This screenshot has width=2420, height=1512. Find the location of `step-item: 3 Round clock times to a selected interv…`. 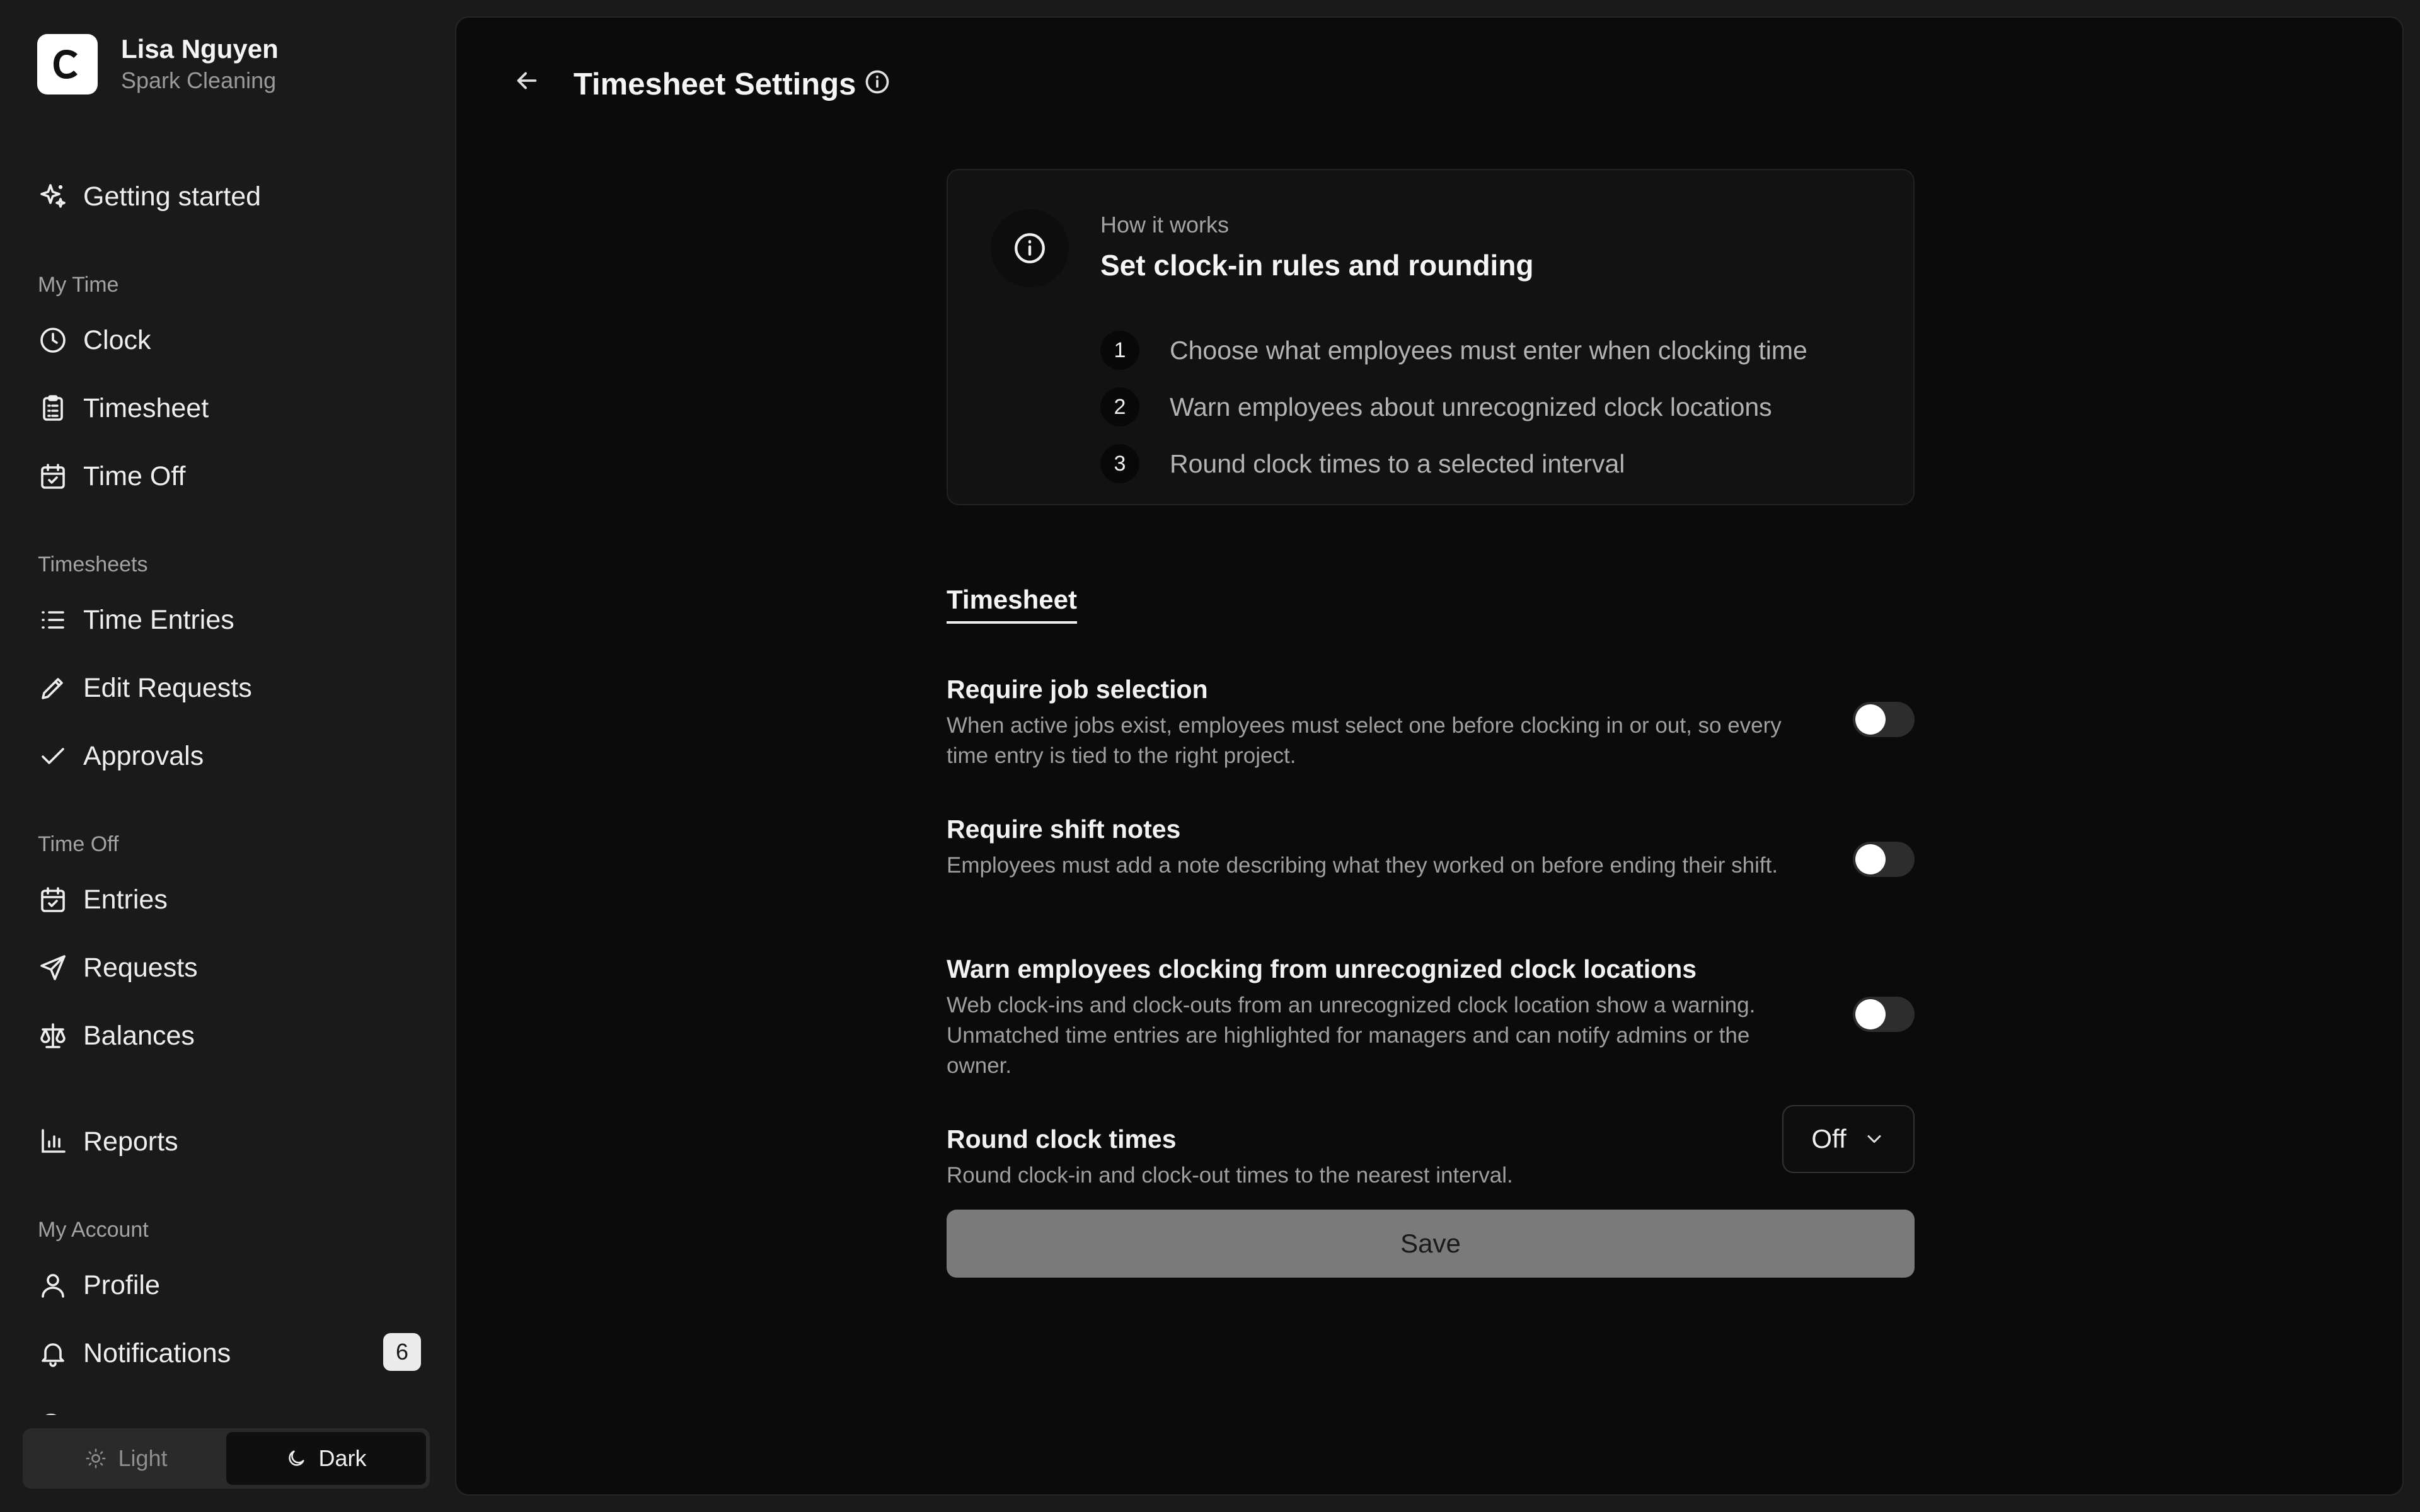

step-item: 3 Round clock times to a selected interv… is located at coordinates (1363, 463).